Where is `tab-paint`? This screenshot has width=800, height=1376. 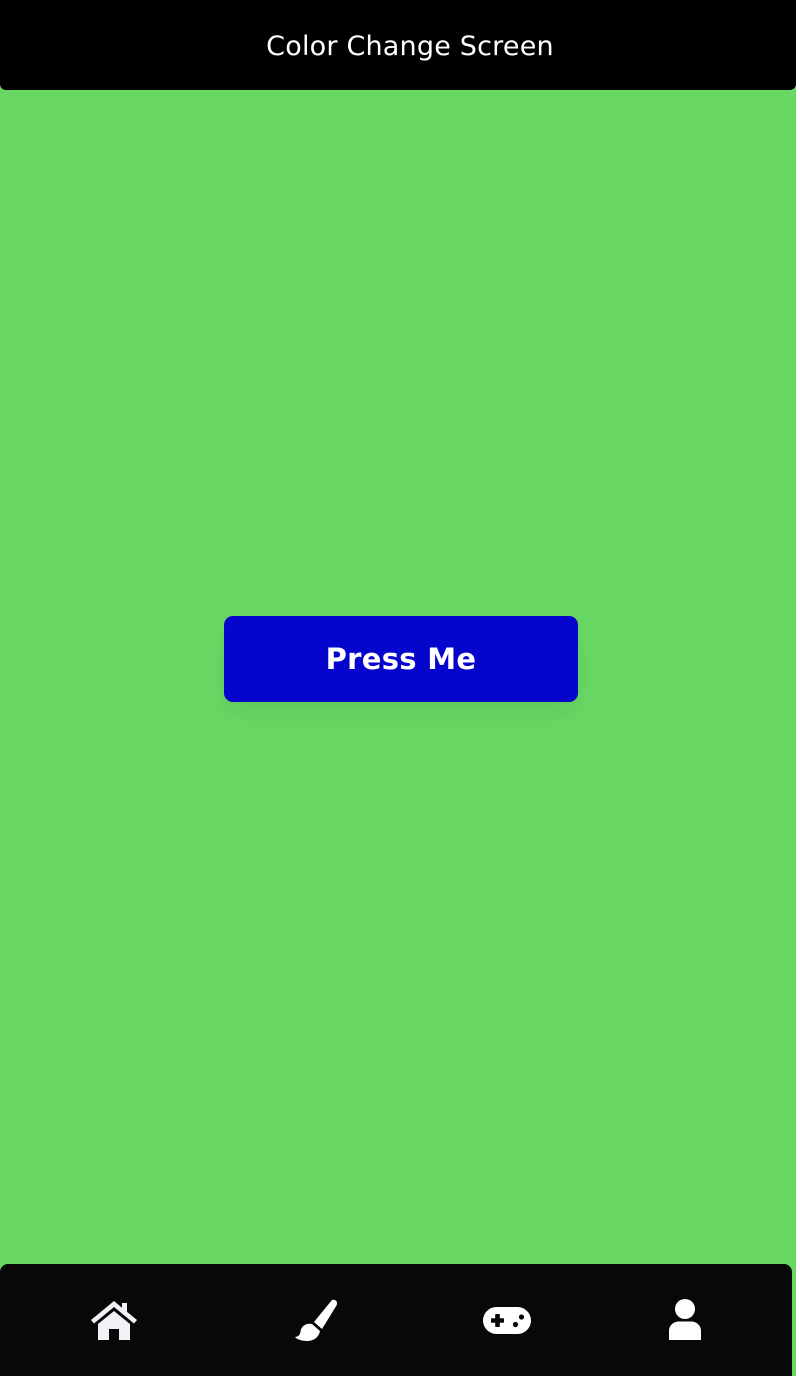 tab-paint is located at coordinates (316, 1320).